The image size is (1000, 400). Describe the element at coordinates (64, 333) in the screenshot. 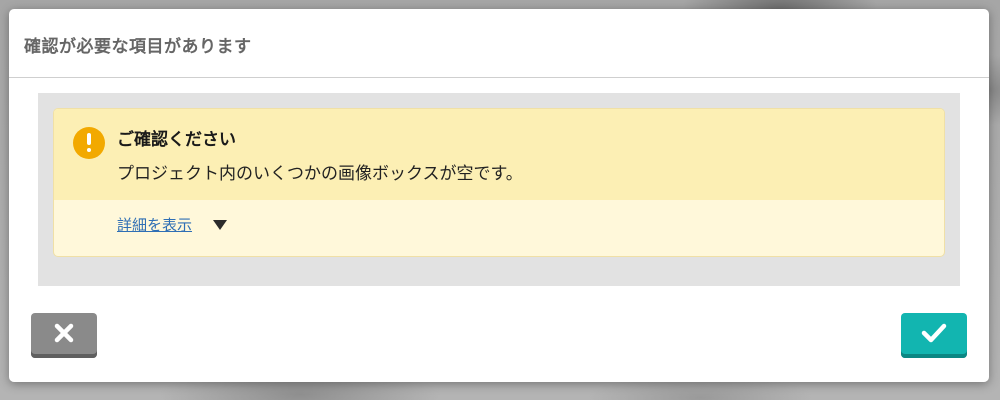

I see `close-icon` at that location.